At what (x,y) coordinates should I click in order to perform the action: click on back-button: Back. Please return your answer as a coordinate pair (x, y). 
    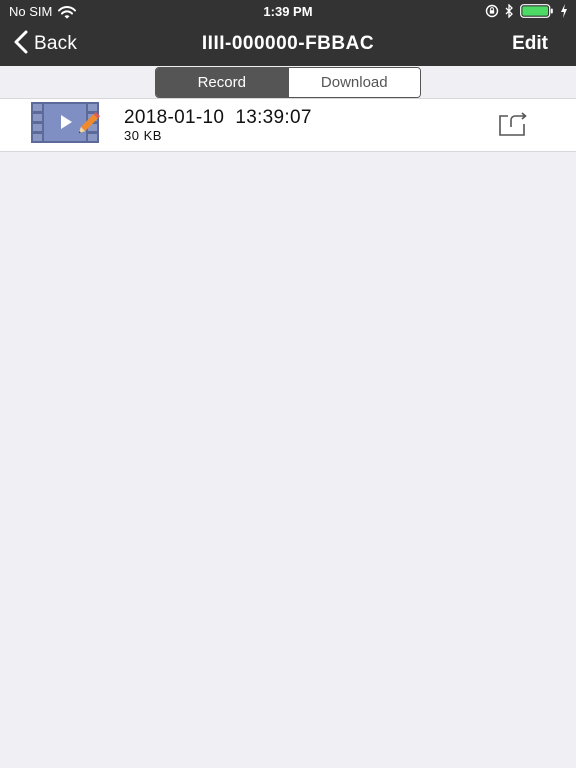
    Looking at the image, I should click on (45, 44).